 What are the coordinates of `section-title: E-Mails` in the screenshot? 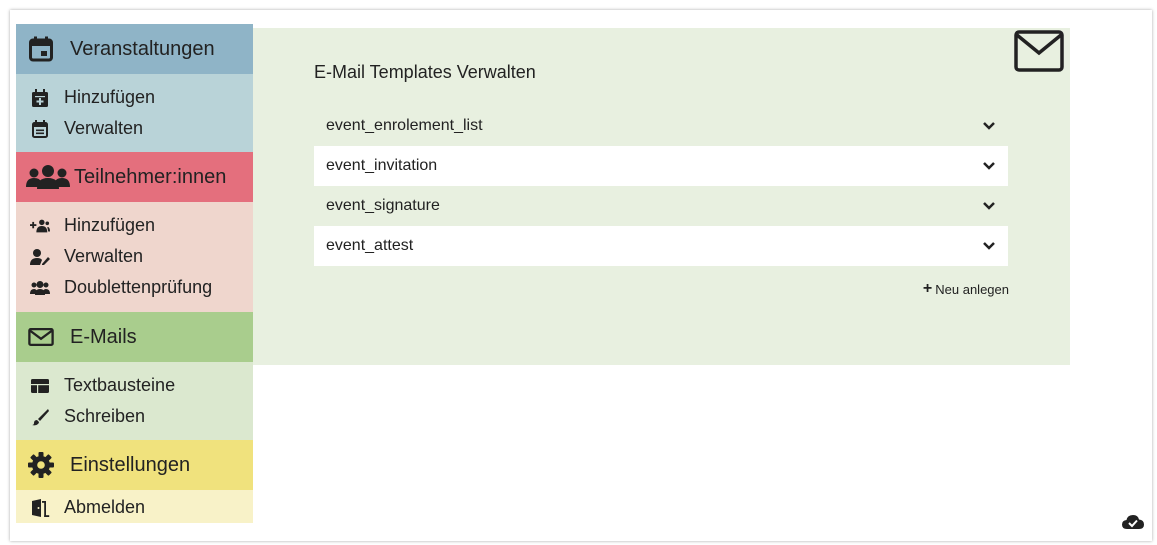 It's located at (103, 336).